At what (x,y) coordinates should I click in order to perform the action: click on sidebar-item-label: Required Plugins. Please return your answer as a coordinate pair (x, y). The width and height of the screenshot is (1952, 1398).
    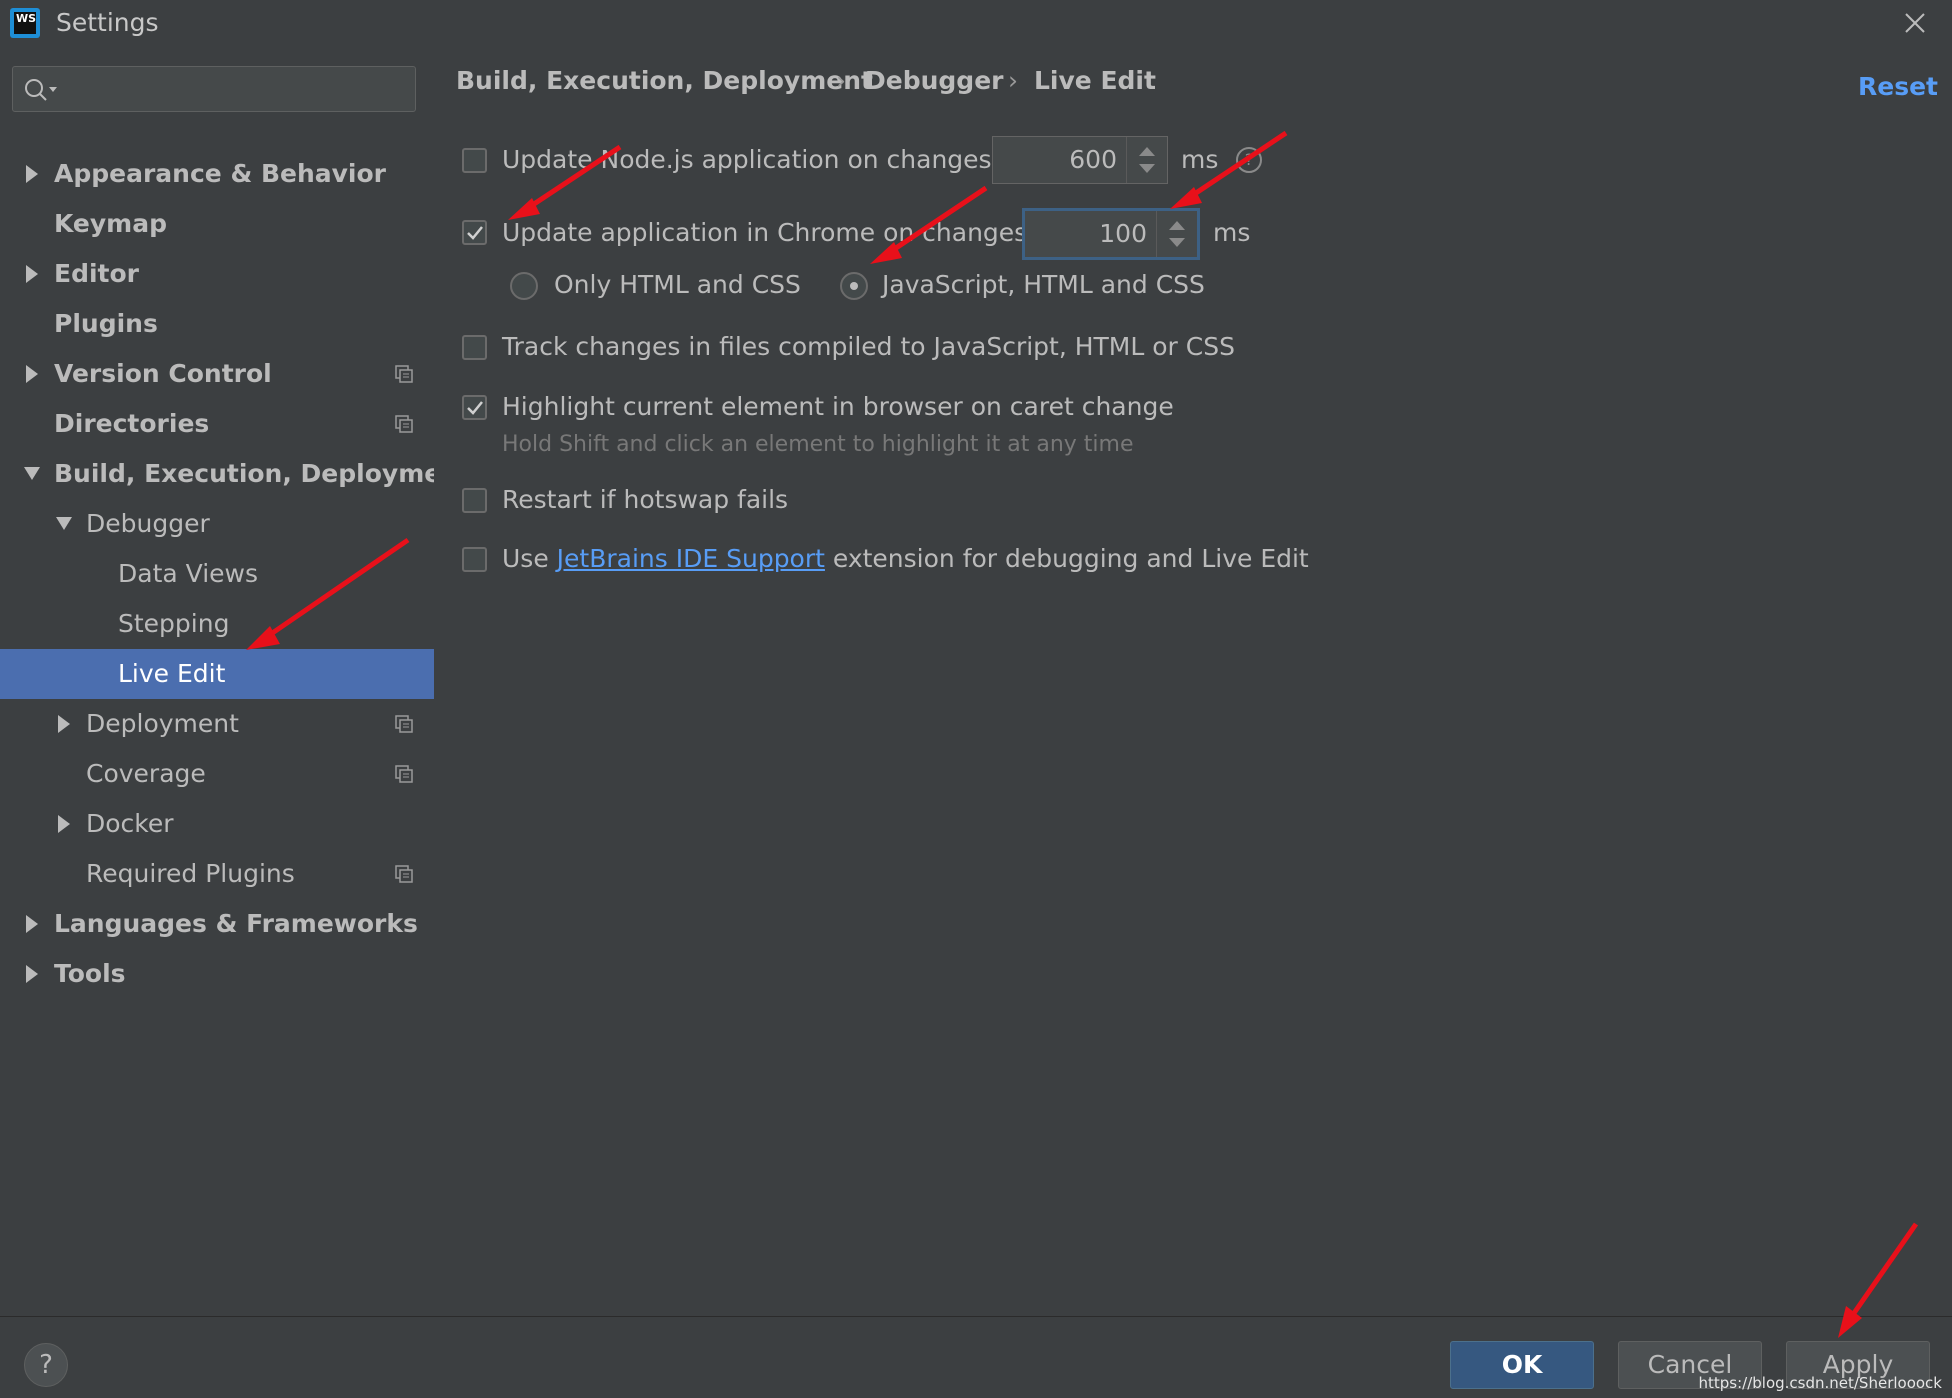
    Looking at the image, I should click on (190, 873).